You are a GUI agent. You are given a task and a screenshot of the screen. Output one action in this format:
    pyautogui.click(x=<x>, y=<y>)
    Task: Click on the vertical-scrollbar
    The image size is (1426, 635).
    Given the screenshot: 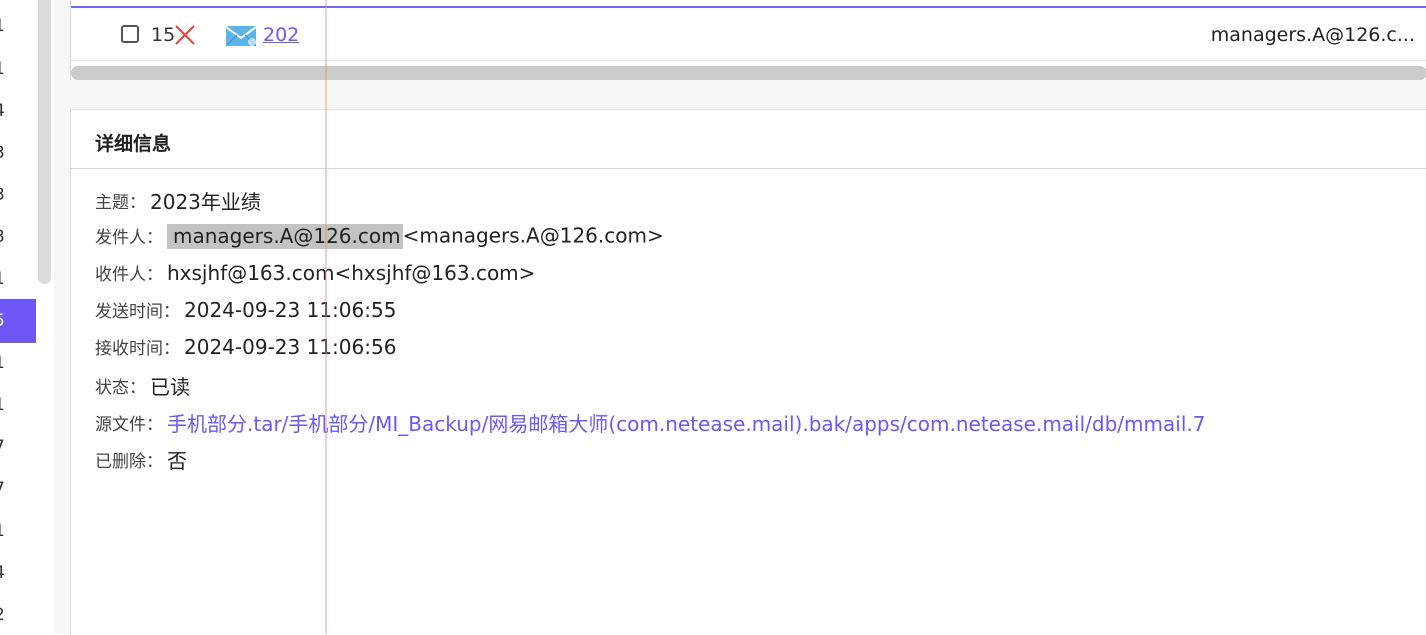 What is the action you would take?
    pyautogui.click(x=44, y=142)
    